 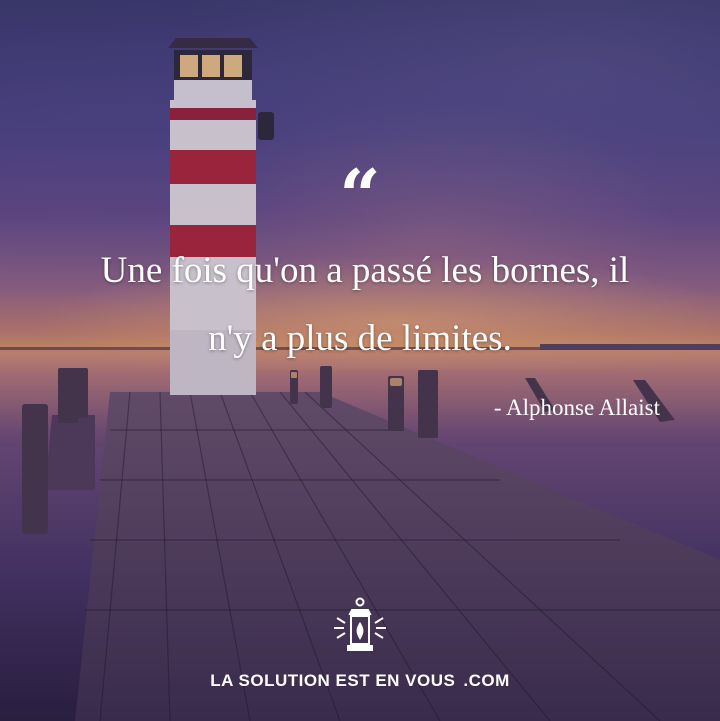 What do you see at coordinates (360, 338) in the screenshot?
I see `quote-text-line-2: n'y a plus de limites.` at bounding box center [360, 338].